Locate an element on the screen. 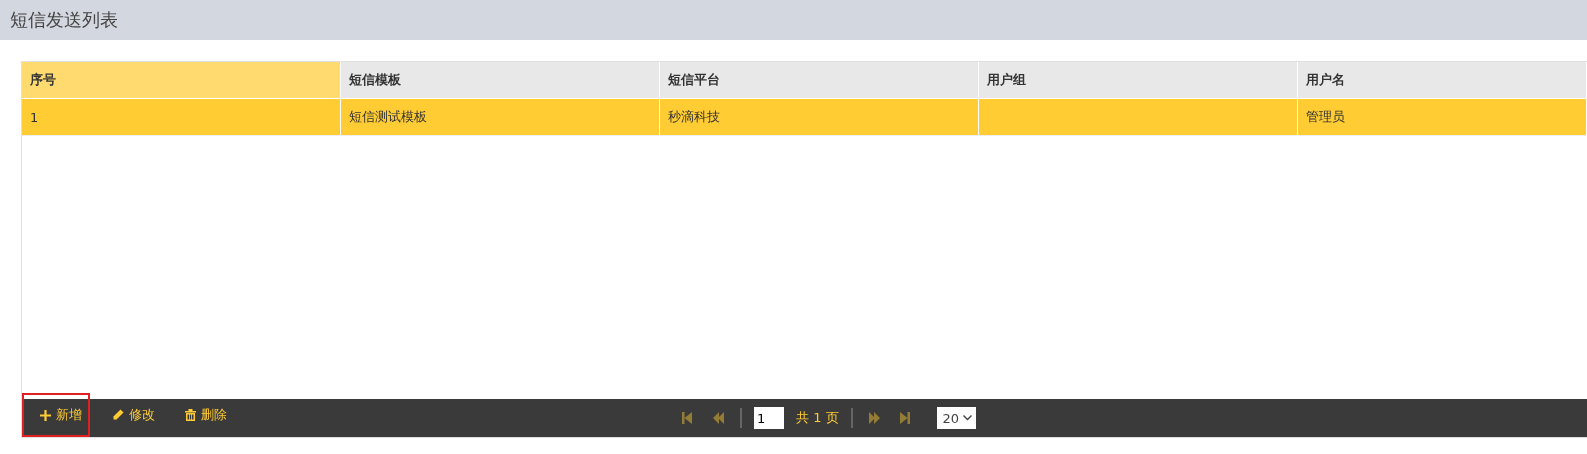 This screenshot has height=454, width=1587. column-header: 短信模板 is located at coordinates (500, 80).